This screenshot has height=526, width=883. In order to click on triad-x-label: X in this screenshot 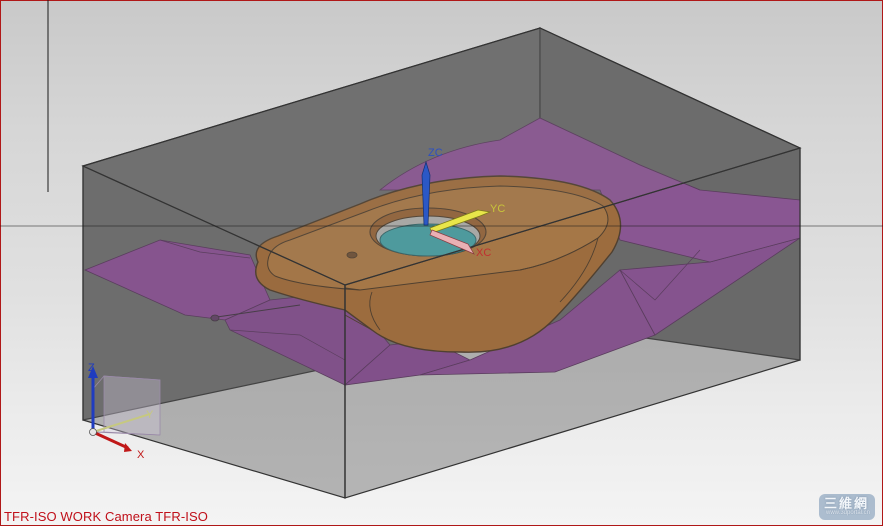, I will do `click(141, 455)`.